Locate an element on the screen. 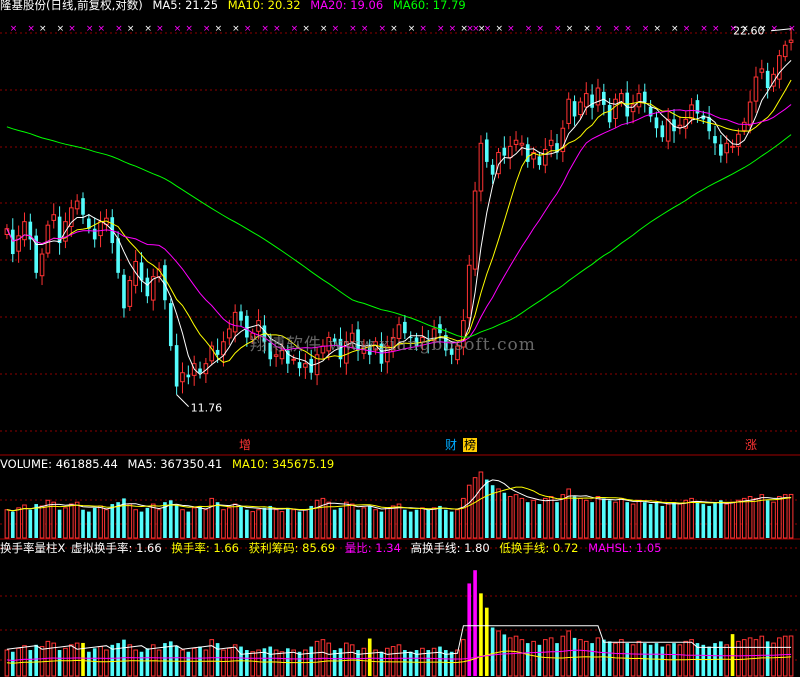 The image size is (800, 677). turnover-rate-readout: 换手率: 1.66 is located at coordinates (205, 548).